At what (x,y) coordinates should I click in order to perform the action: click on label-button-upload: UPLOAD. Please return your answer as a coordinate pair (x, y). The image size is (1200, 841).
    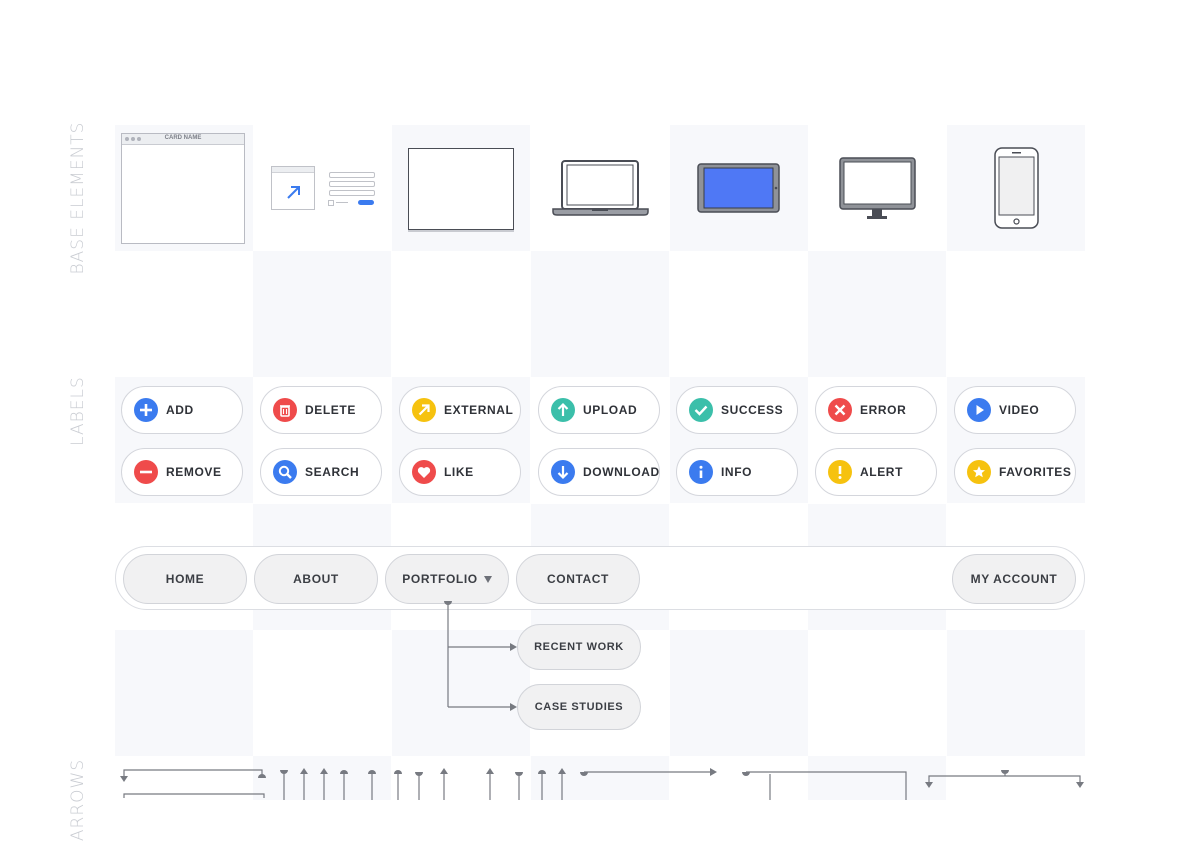
    Looking at the image, I should click on (599, 410).